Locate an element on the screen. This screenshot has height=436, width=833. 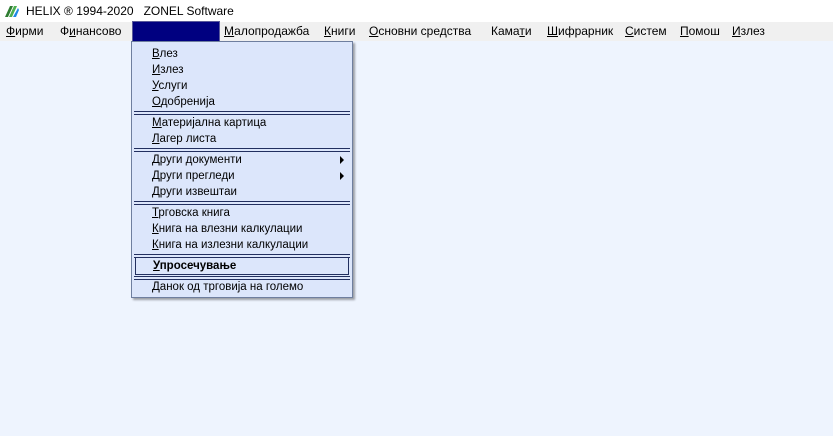
menu-materijalno: Материјално is located at coordinates (176, 31).